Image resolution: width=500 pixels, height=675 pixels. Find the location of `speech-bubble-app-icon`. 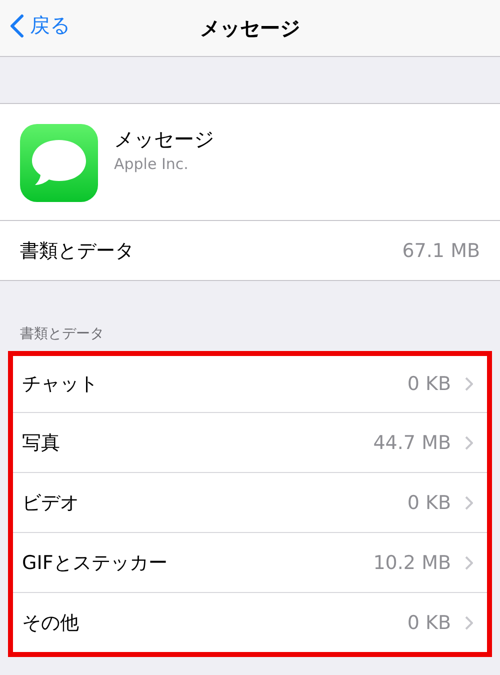

speech-bubble-app-icon is located at coordinates (59, 163).